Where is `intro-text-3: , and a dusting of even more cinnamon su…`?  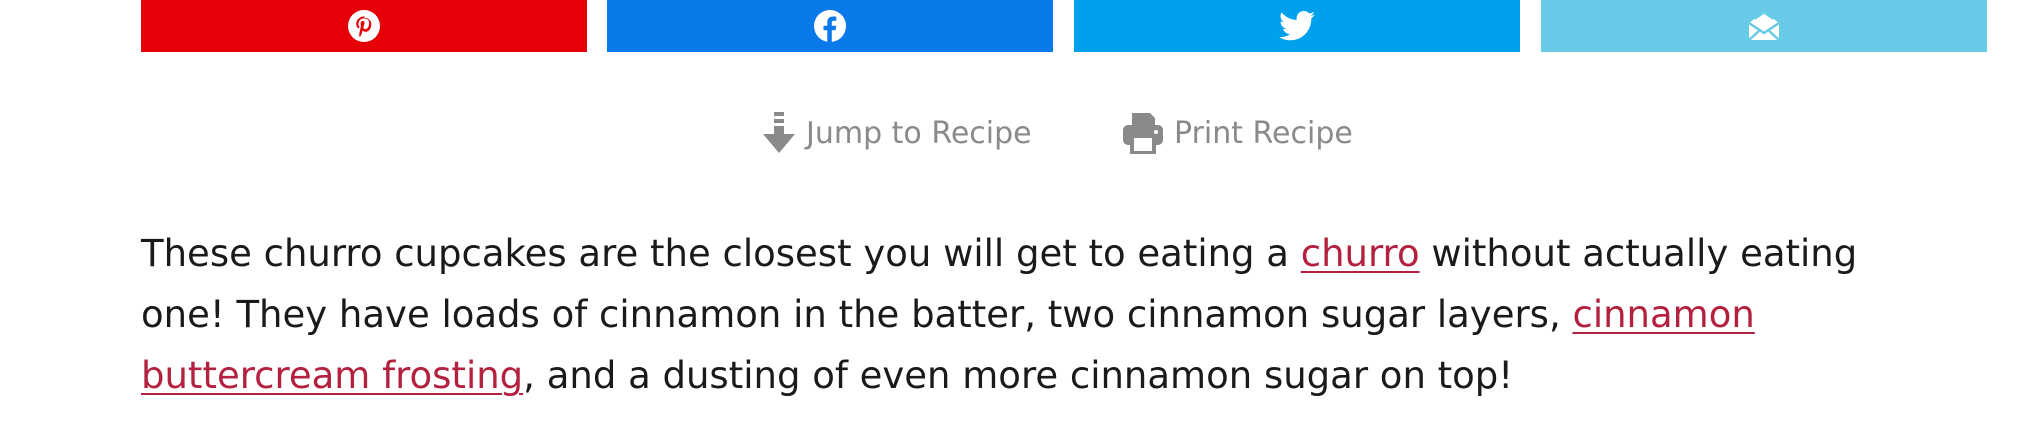
intro-text-3: , and a dusting of even more cinnamon su… is located at coordinates (1018, 375).